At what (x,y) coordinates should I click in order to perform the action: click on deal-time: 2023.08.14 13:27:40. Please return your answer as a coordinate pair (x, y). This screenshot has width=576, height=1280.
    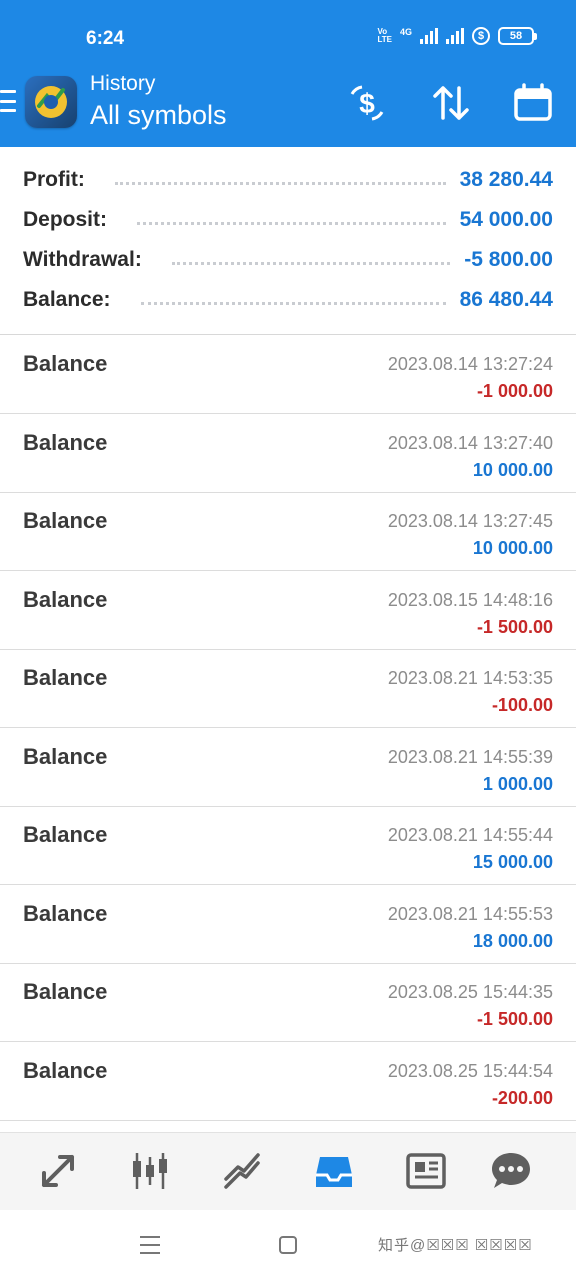
    Looking at the image, I should click on (470, 443).